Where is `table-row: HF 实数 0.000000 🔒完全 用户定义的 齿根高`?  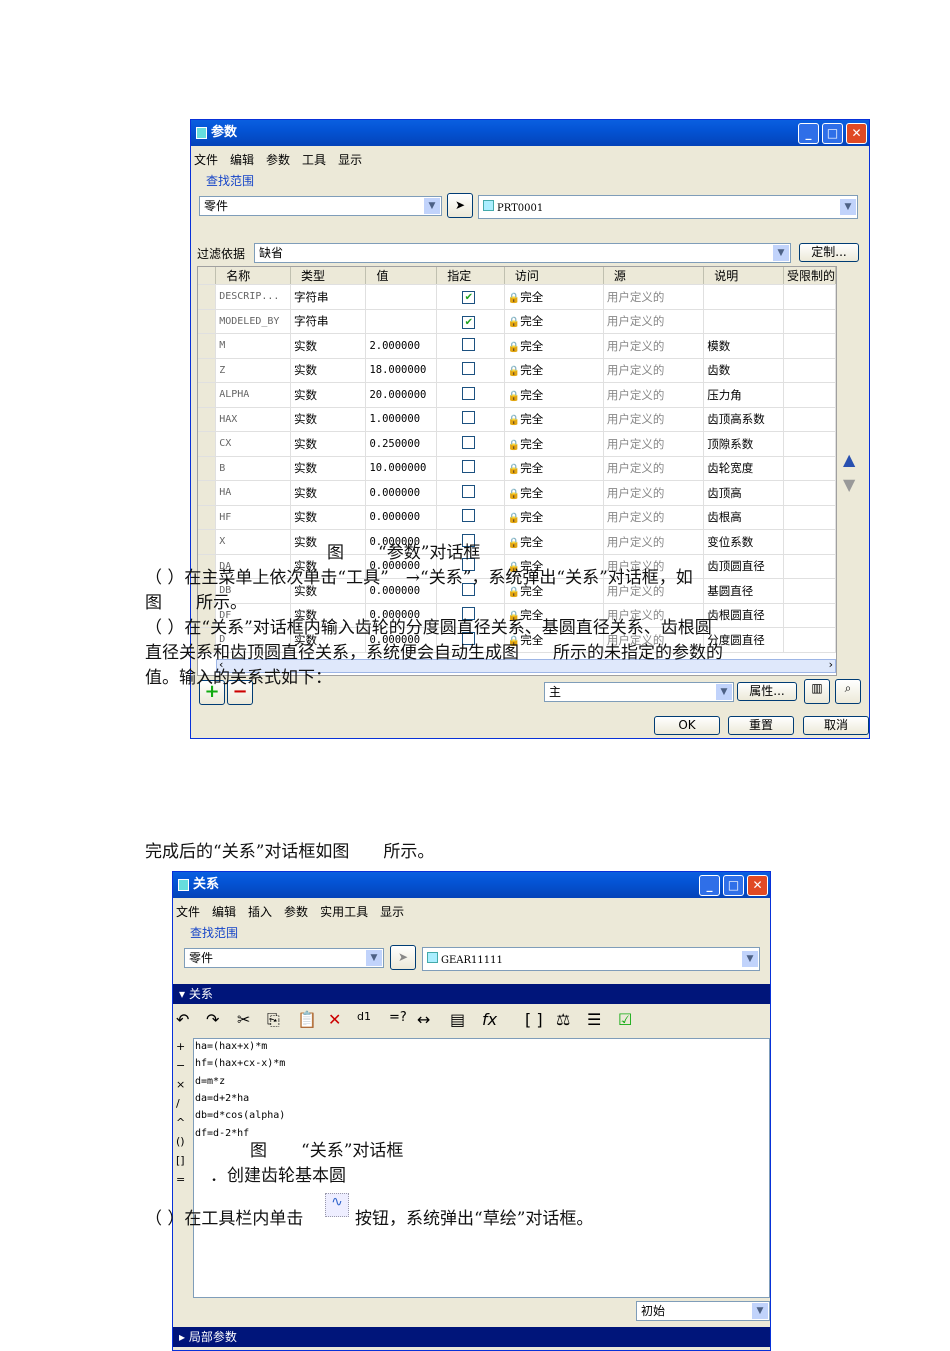 table-row: HF 实数 0.000000 🔒完全 用户定义的 齿根高 is located at coordinates (517, 517).